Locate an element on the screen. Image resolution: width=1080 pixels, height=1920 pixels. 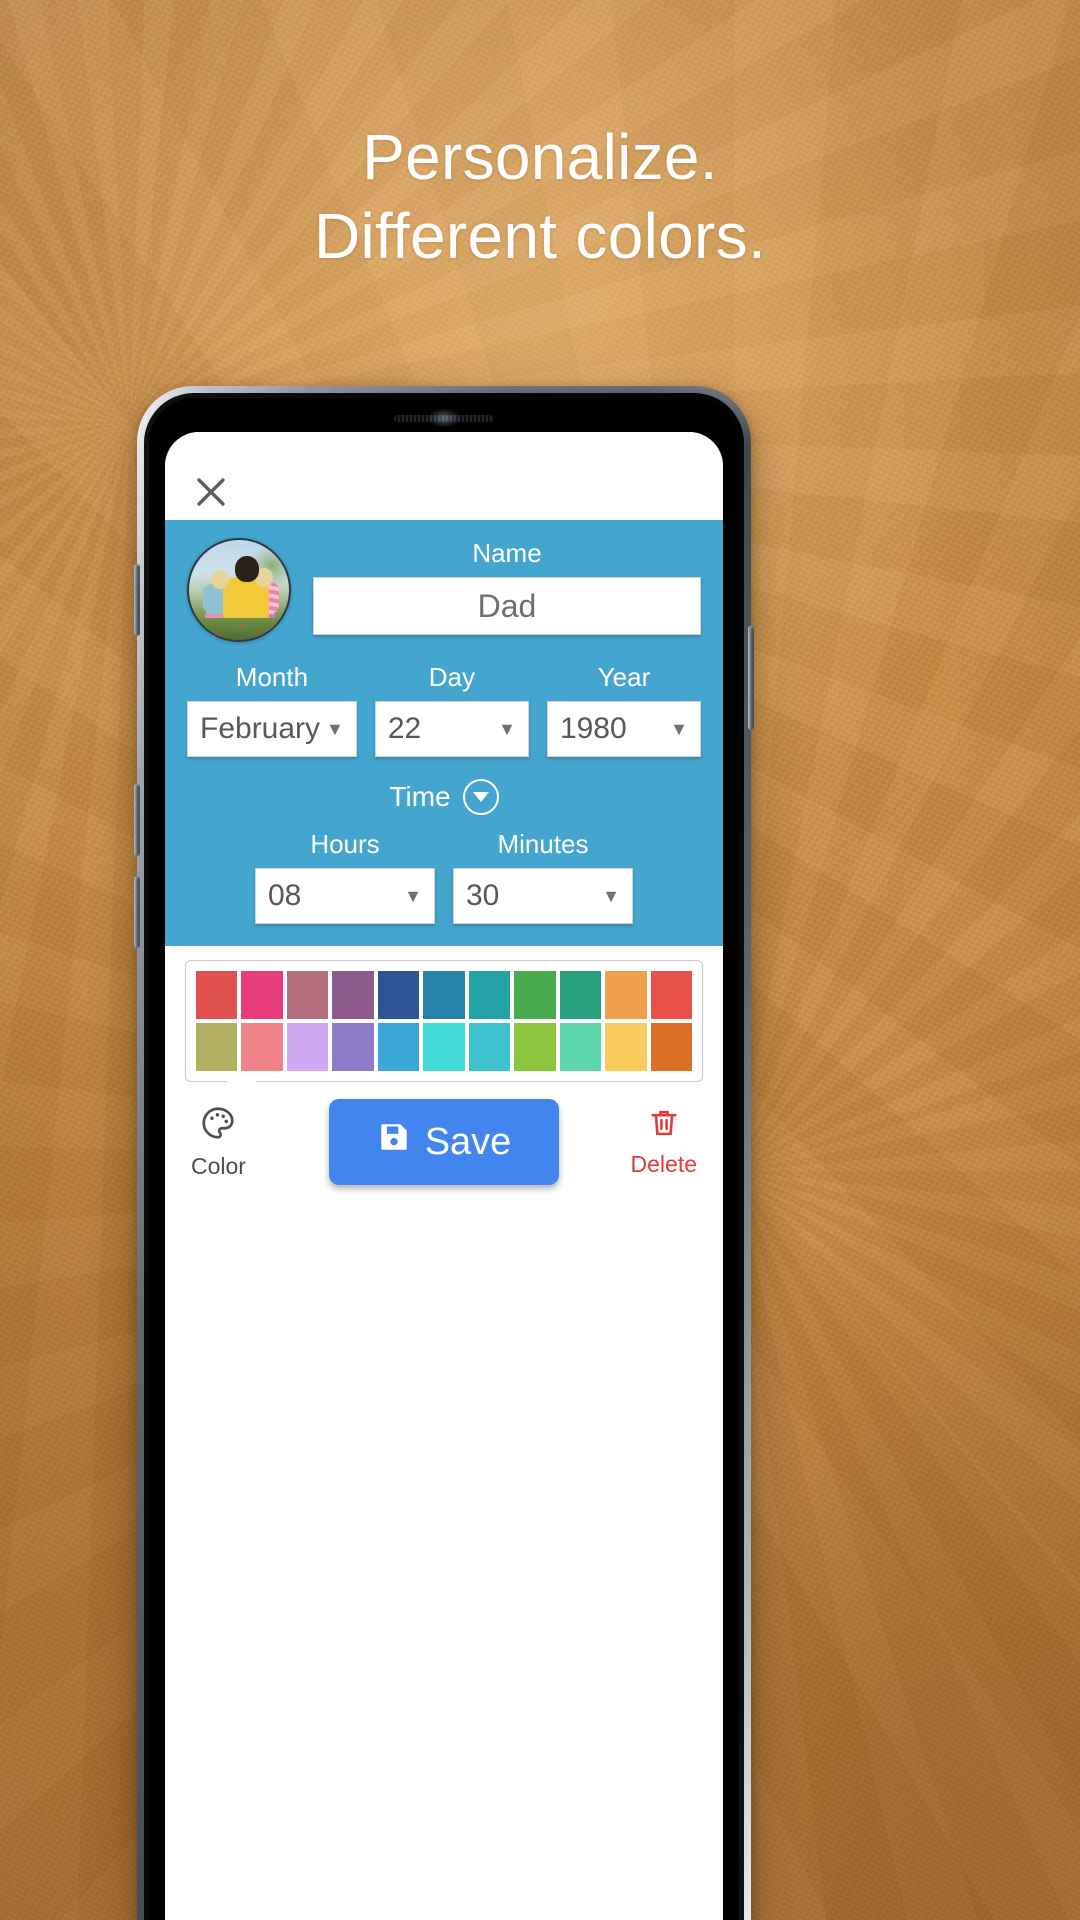
app-top-bar is located at coordinates (444, 476).